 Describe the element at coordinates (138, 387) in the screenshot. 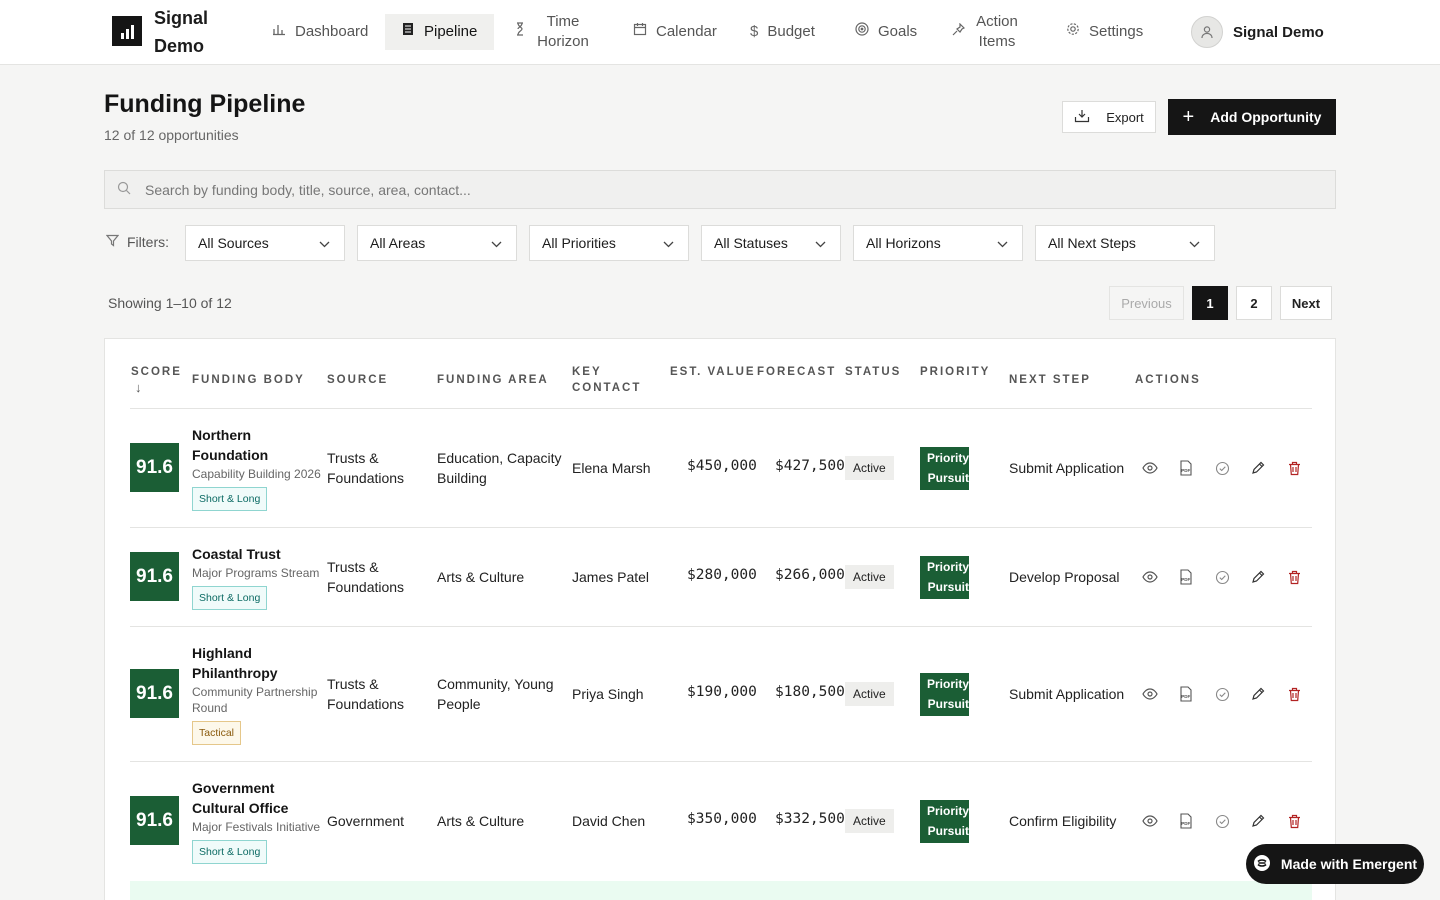

I see `sort-arrow-icon: ↓` at that location.